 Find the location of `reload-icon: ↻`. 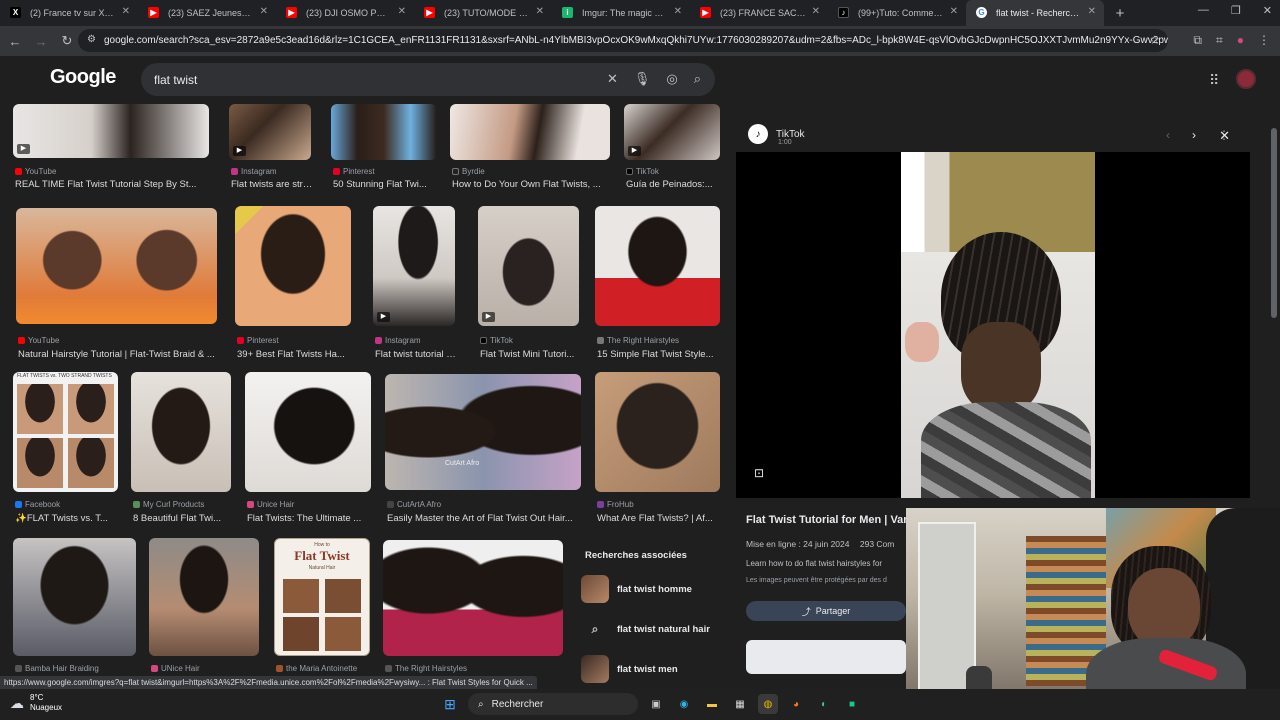

reload-icon: ↻ is located at coordinates (67, 41).